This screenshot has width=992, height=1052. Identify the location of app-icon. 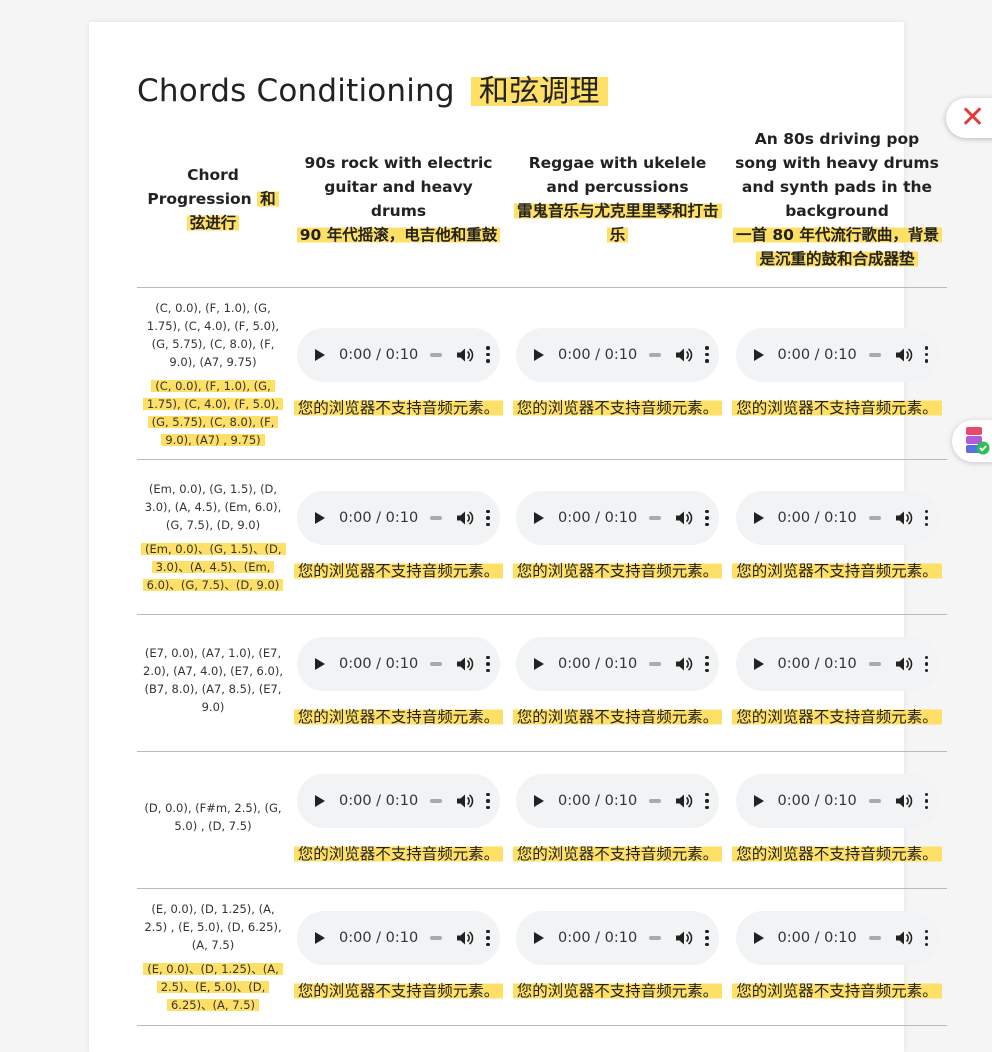
(978, 441).